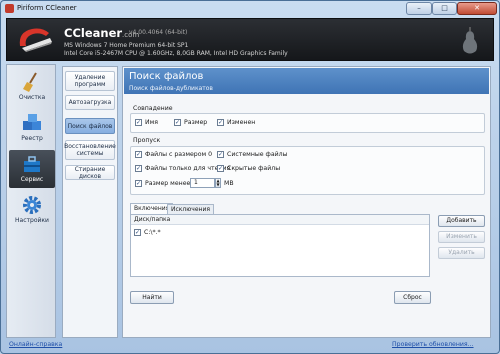 The width and height of the screenshot is (500, 354). What do you see at coordinates (158, 32) in the screenshot?
I see `app-version: v4.00.4064 (64-bit)` at bounding box center [158, 32].